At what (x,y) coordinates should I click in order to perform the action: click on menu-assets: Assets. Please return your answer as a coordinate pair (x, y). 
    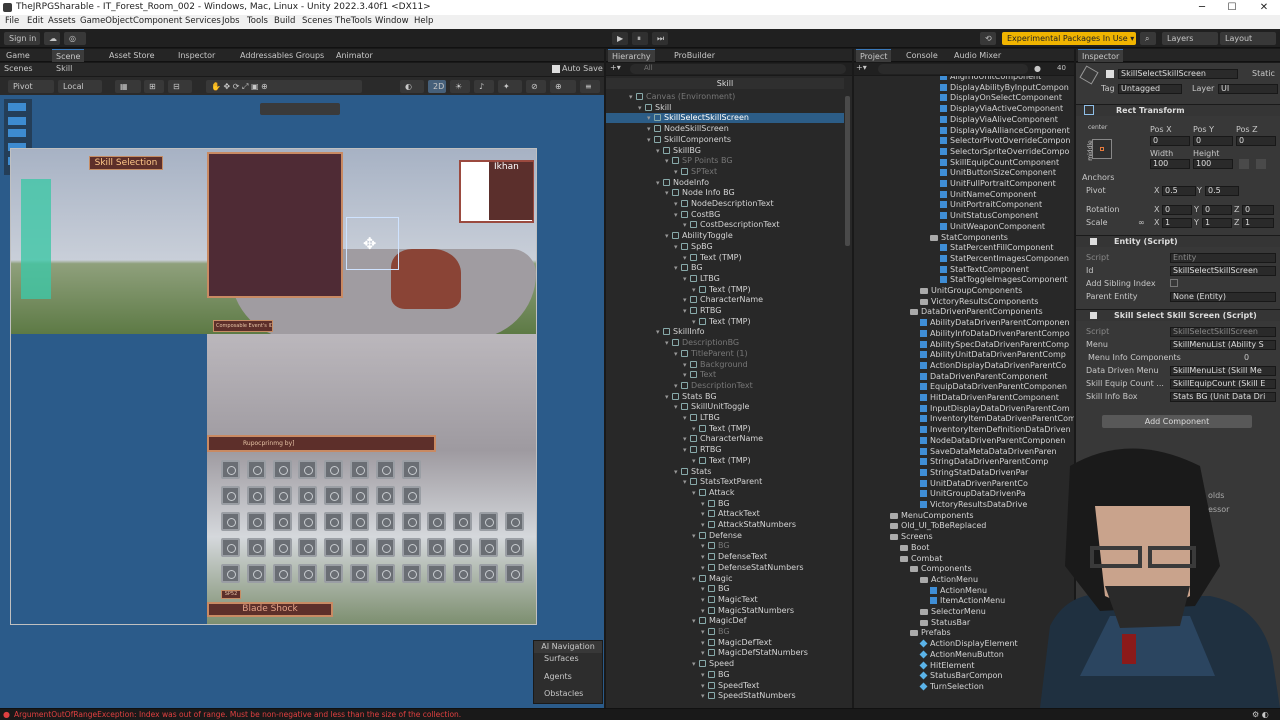
    Looking at the image, I should click on (62, 21).